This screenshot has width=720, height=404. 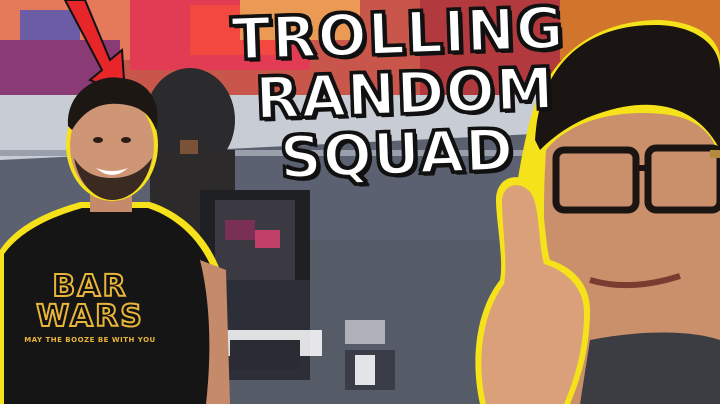 I want to click on shirt-print: BAR WARS MAY THE BOOZE BE WITH YOU, so click(x=90, y=307).